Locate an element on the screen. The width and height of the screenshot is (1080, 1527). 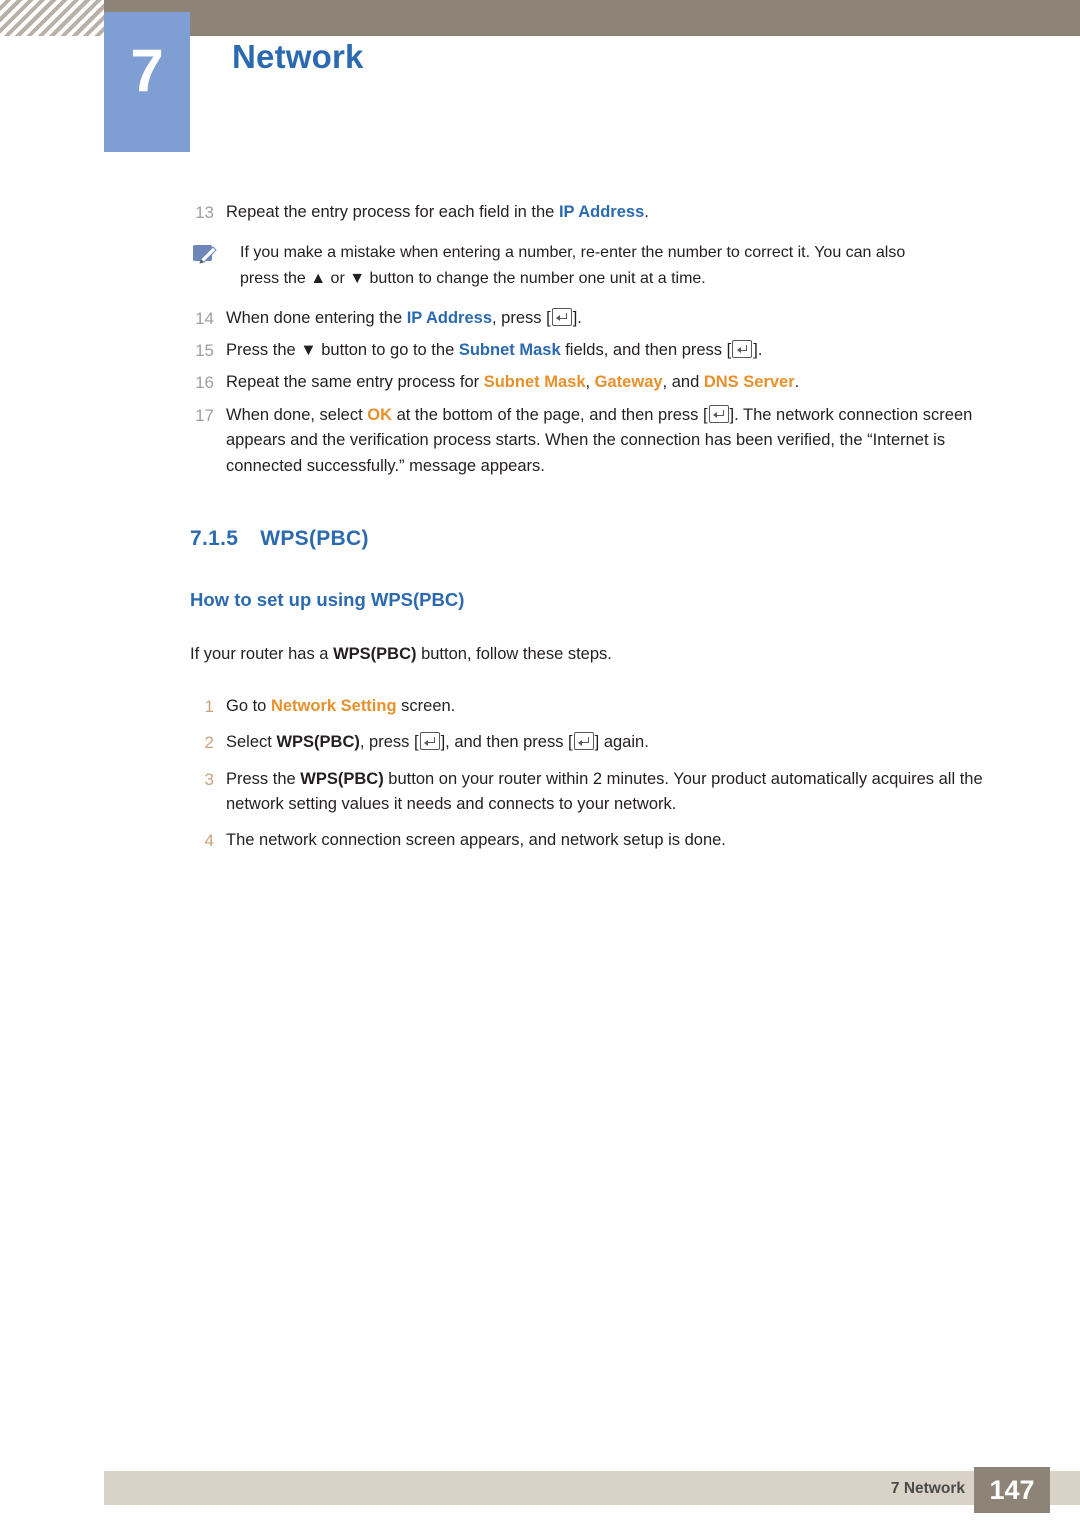
step-number: 4 is located at coordinates (209, 840).